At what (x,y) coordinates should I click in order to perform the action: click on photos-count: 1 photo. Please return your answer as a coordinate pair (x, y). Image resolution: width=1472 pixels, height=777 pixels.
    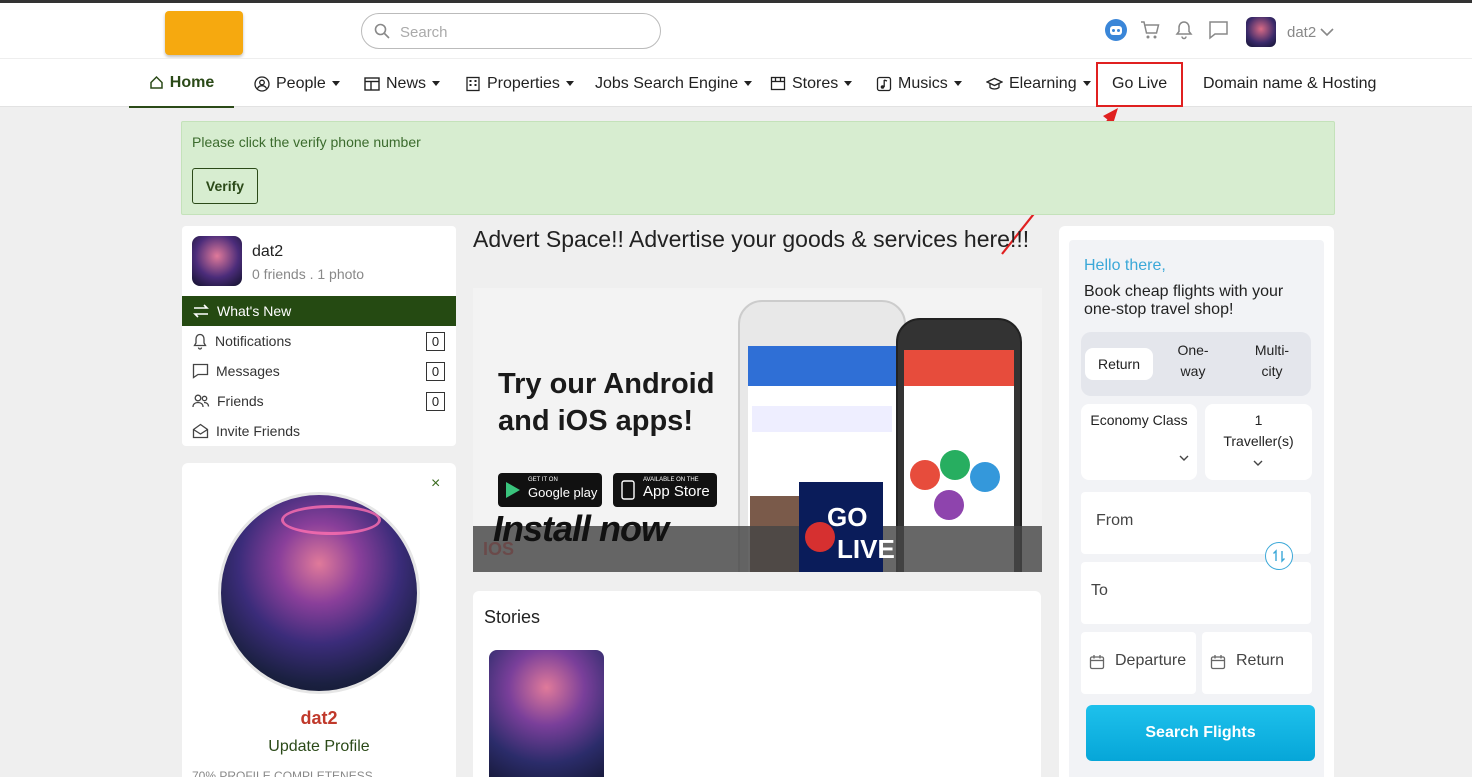
    Looking at the image, I should click on (340, 274).